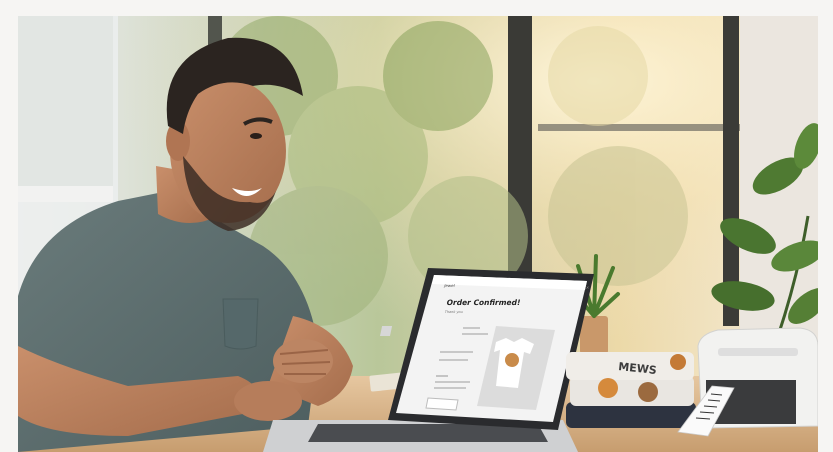  I want to click on hand-left, so click(268, 401).